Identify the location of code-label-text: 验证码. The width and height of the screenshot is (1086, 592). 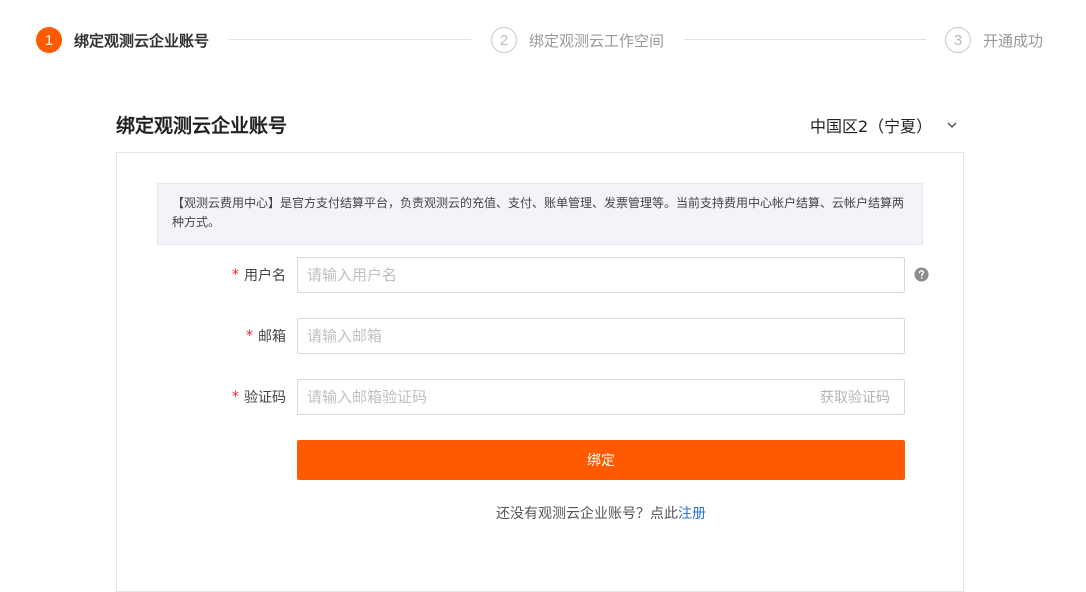
(265, 398).